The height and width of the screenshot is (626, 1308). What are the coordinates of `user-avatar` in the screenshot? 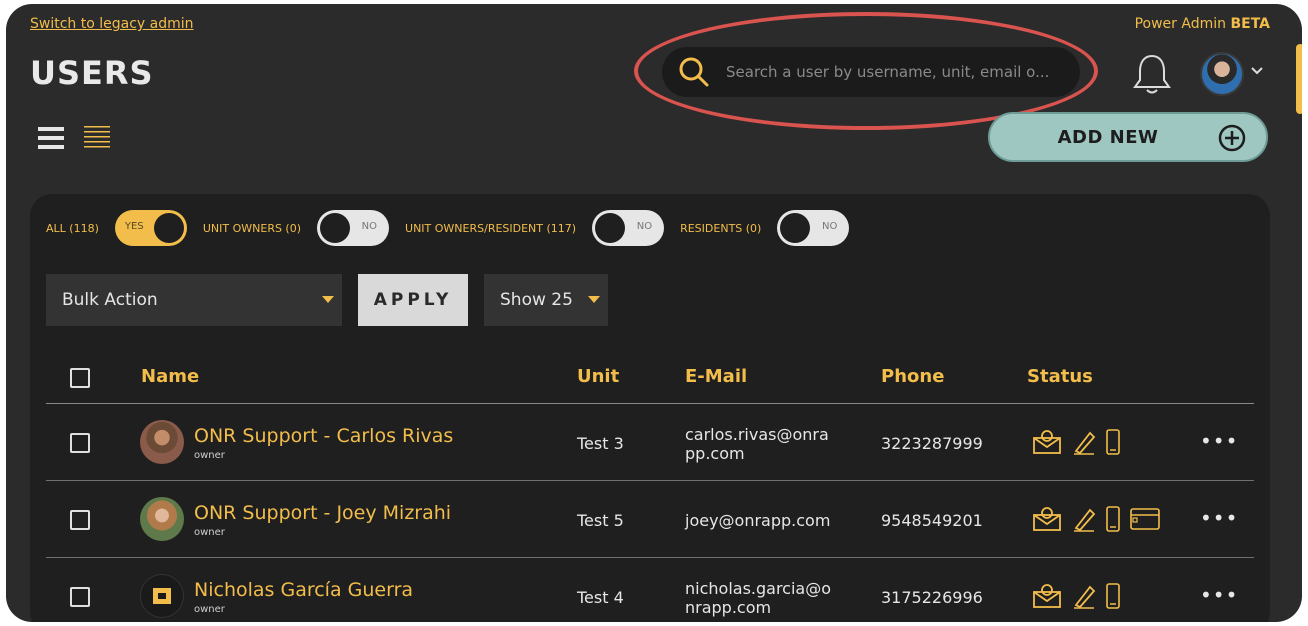 It's located at (1222, 74).